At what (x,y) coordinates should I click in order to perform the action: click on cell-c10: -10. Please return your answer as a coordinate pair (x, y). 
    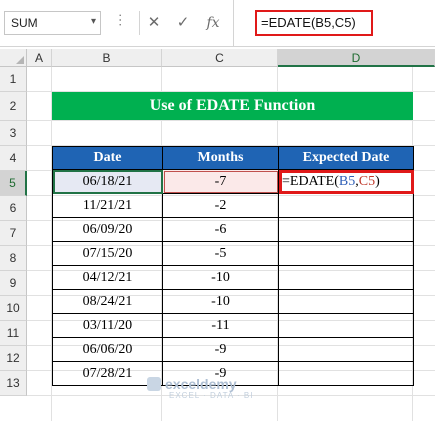
    Looking at the image, I should click on (220, 301).